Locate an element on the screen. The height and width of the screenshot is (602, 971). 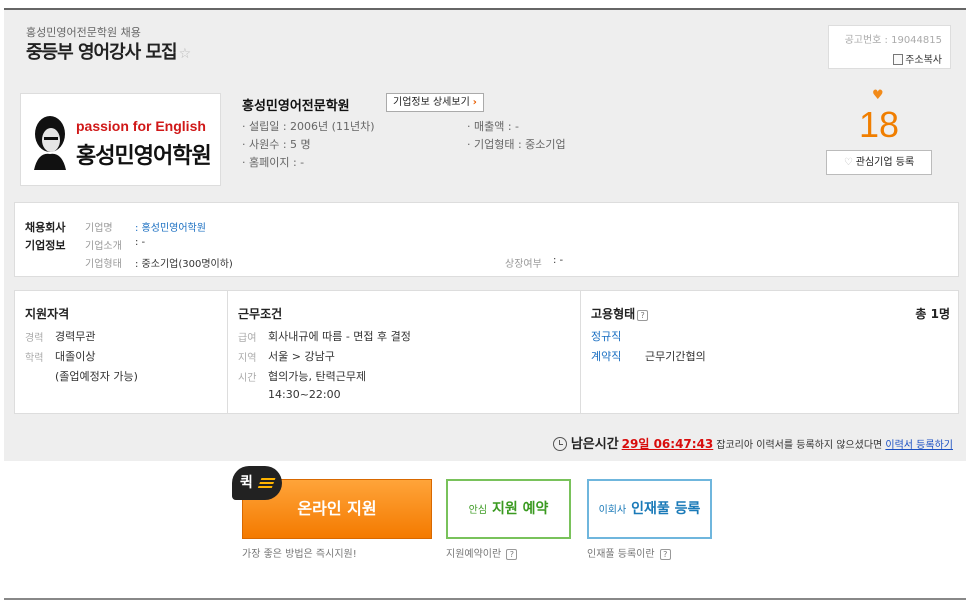
company-intro-value: : - is located at coordinates (140, 242).